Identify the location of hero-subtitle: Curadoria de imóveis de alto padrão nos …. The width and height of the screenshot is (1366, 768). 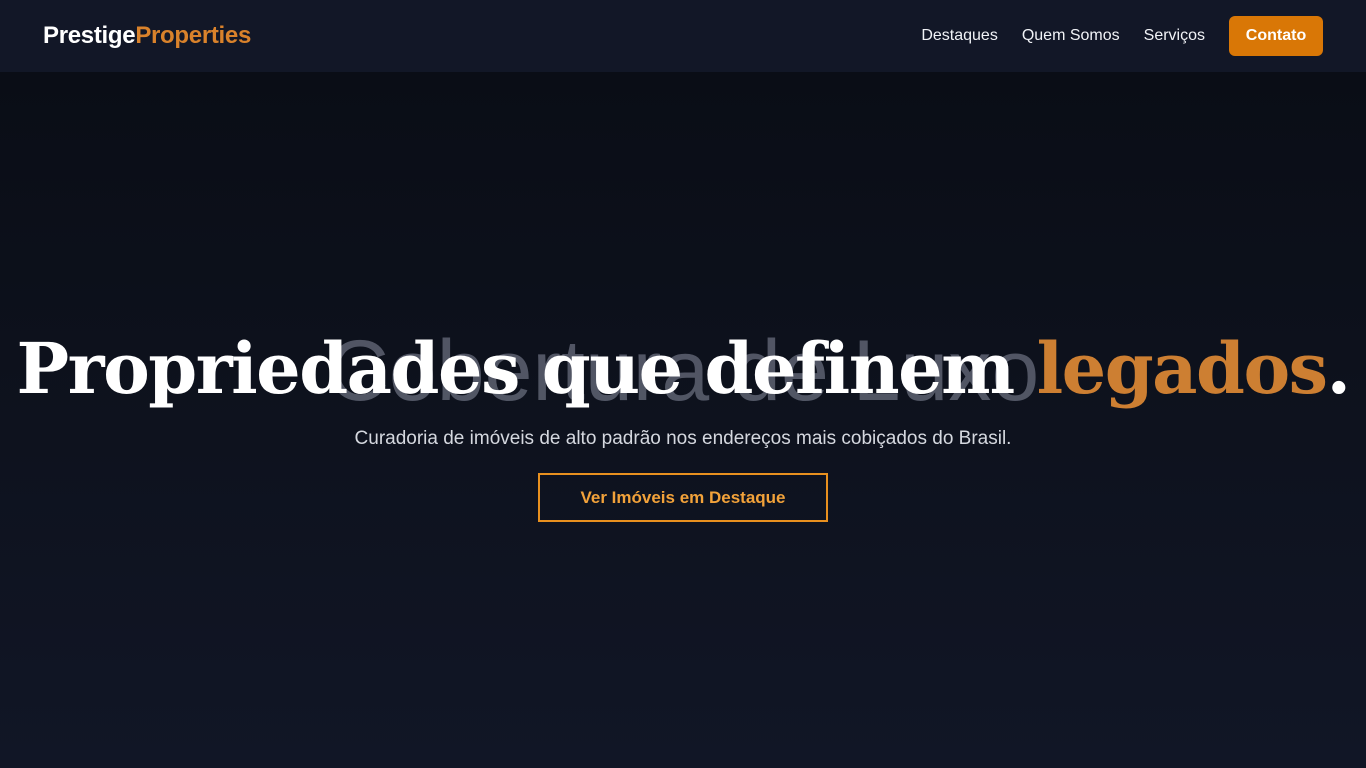
(683, 438).